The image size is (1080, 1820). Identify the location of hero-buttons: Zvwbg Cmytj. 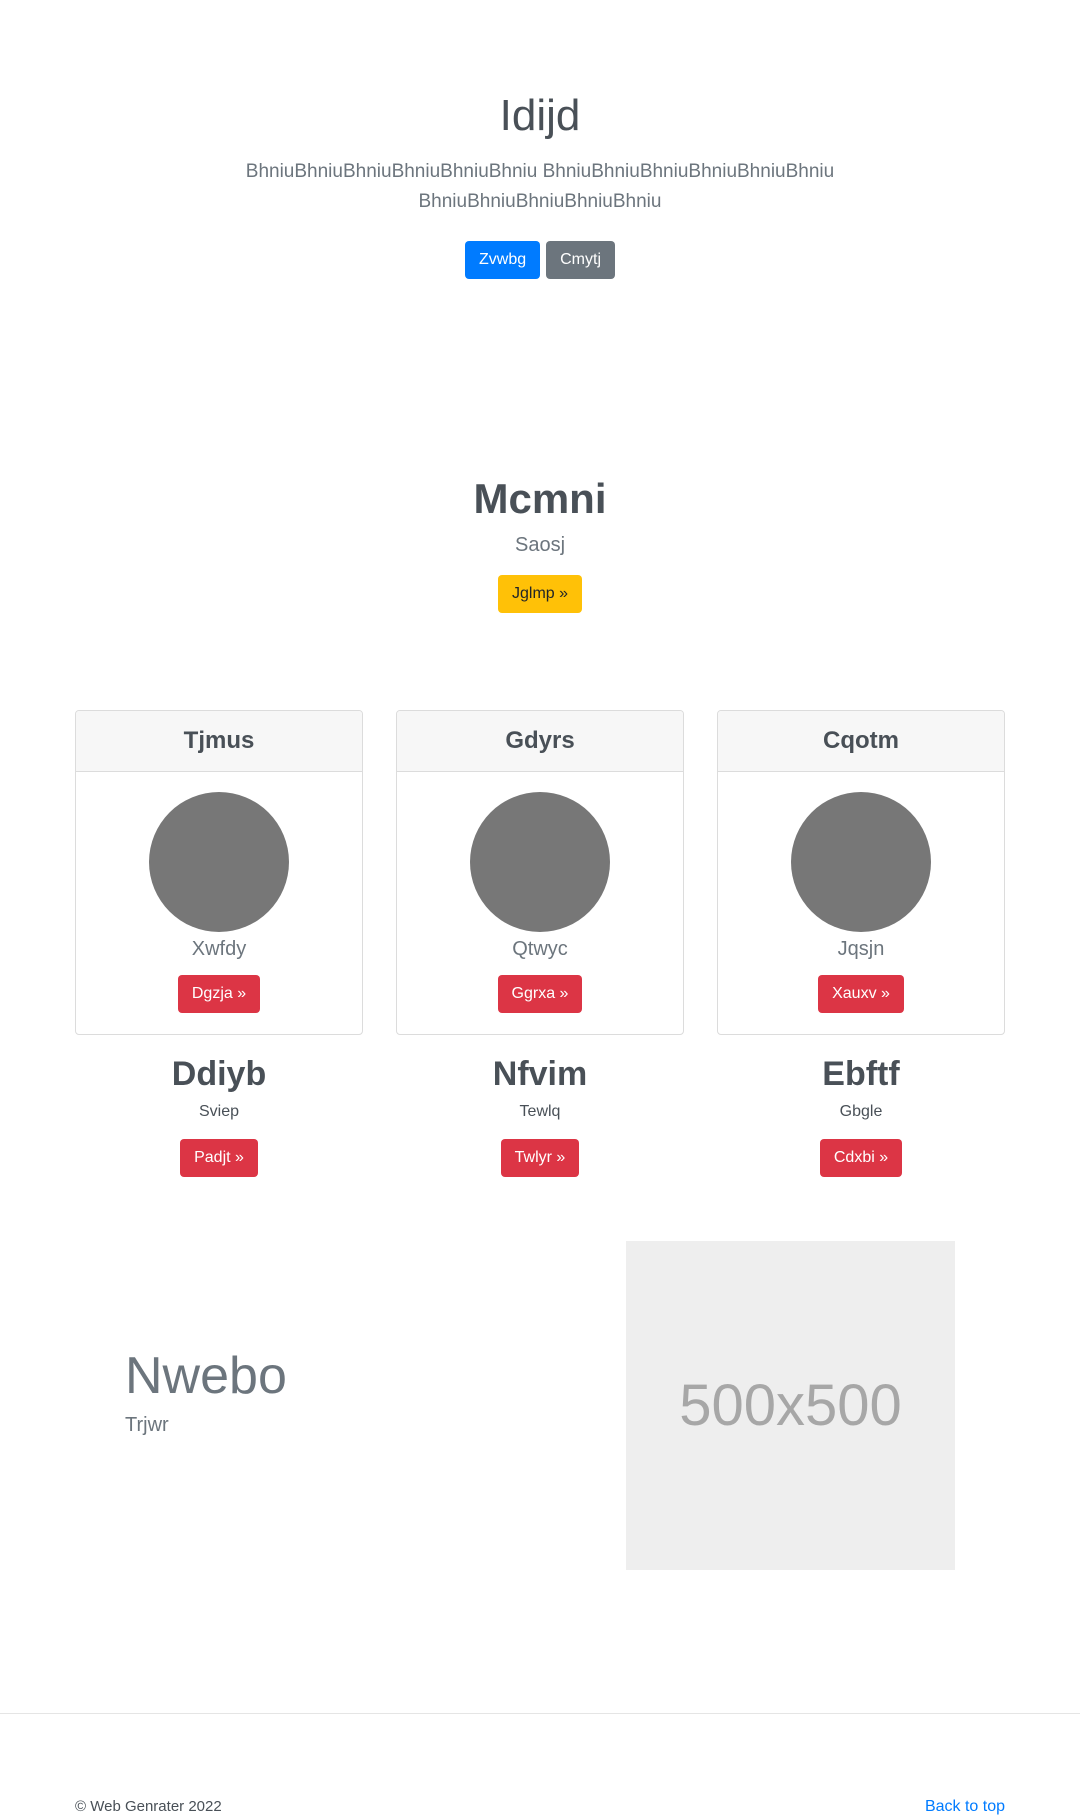
(540, 259).